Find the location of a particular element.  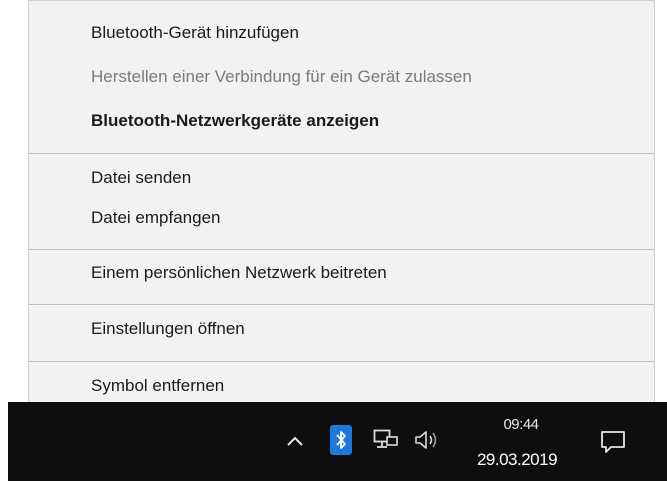

speaker-icon is located at coordinates (427, 440).